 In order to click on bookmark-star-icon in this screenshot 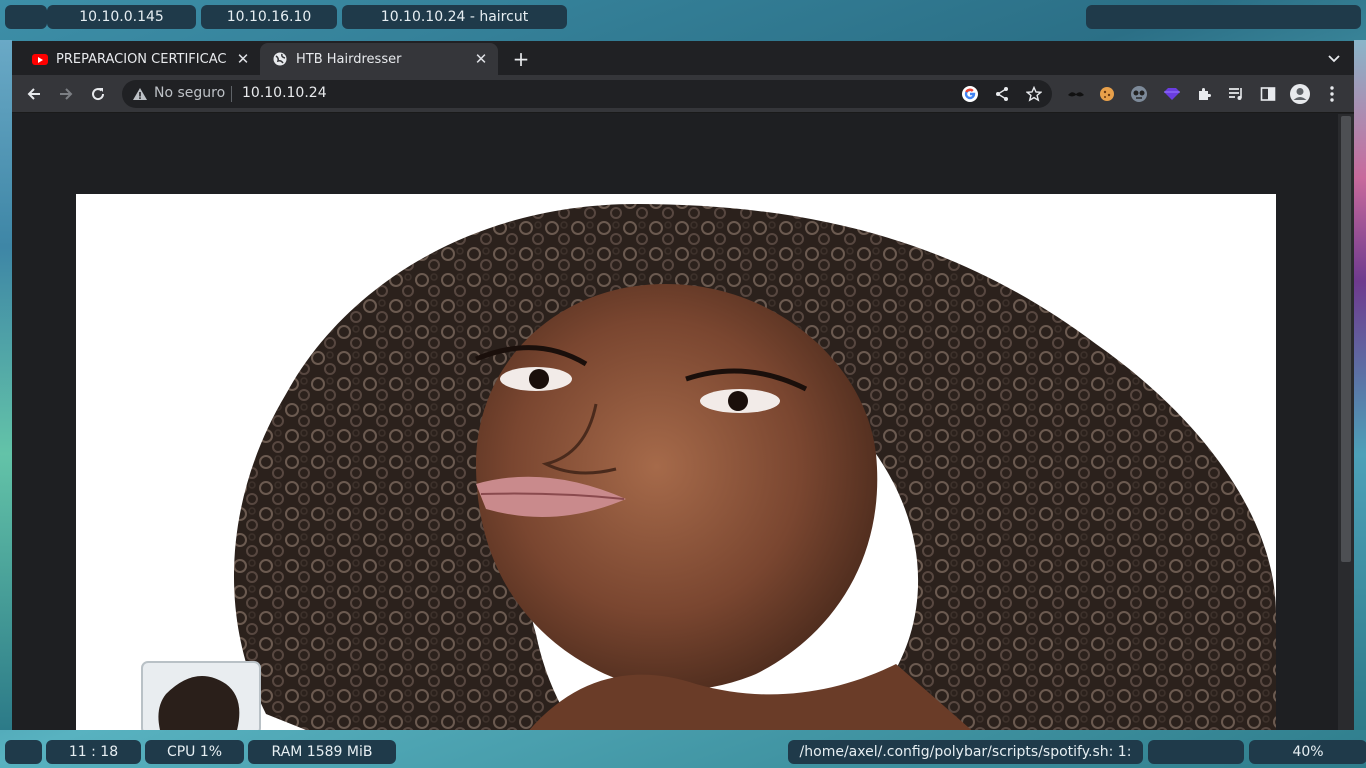, I will do `click(1034, 94)`.